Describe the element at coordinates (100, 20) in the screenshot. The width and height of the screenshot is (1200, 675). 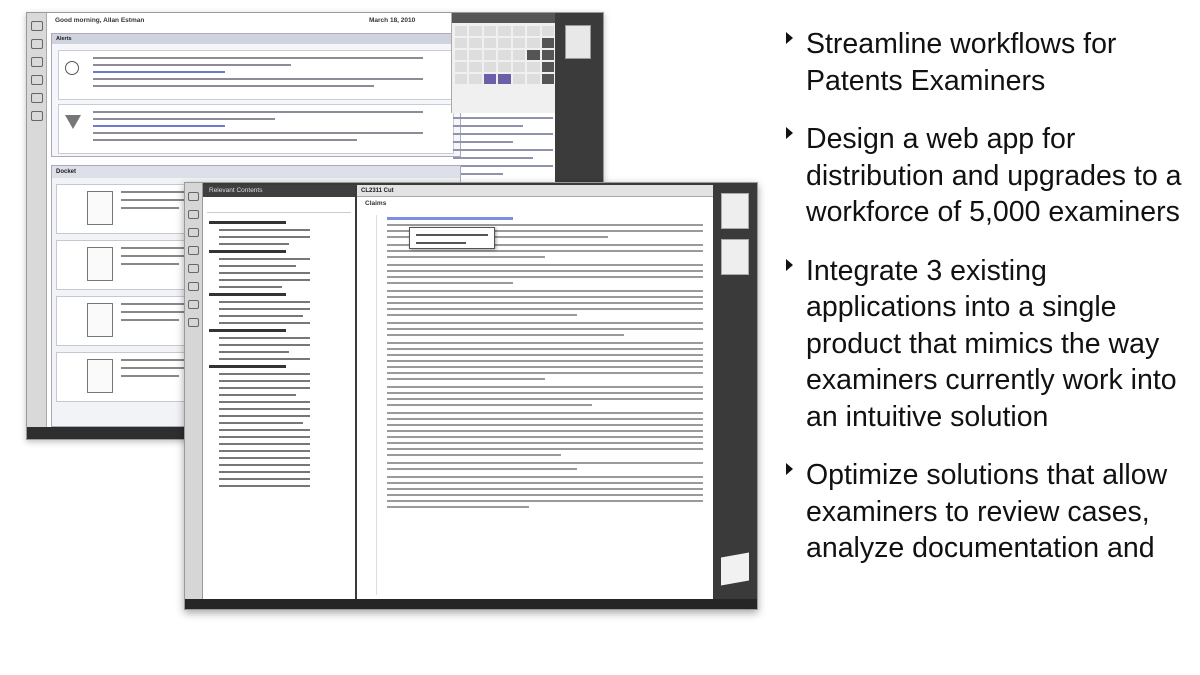
I see `greeting-text: Good morning, Allan Estman` at that location.